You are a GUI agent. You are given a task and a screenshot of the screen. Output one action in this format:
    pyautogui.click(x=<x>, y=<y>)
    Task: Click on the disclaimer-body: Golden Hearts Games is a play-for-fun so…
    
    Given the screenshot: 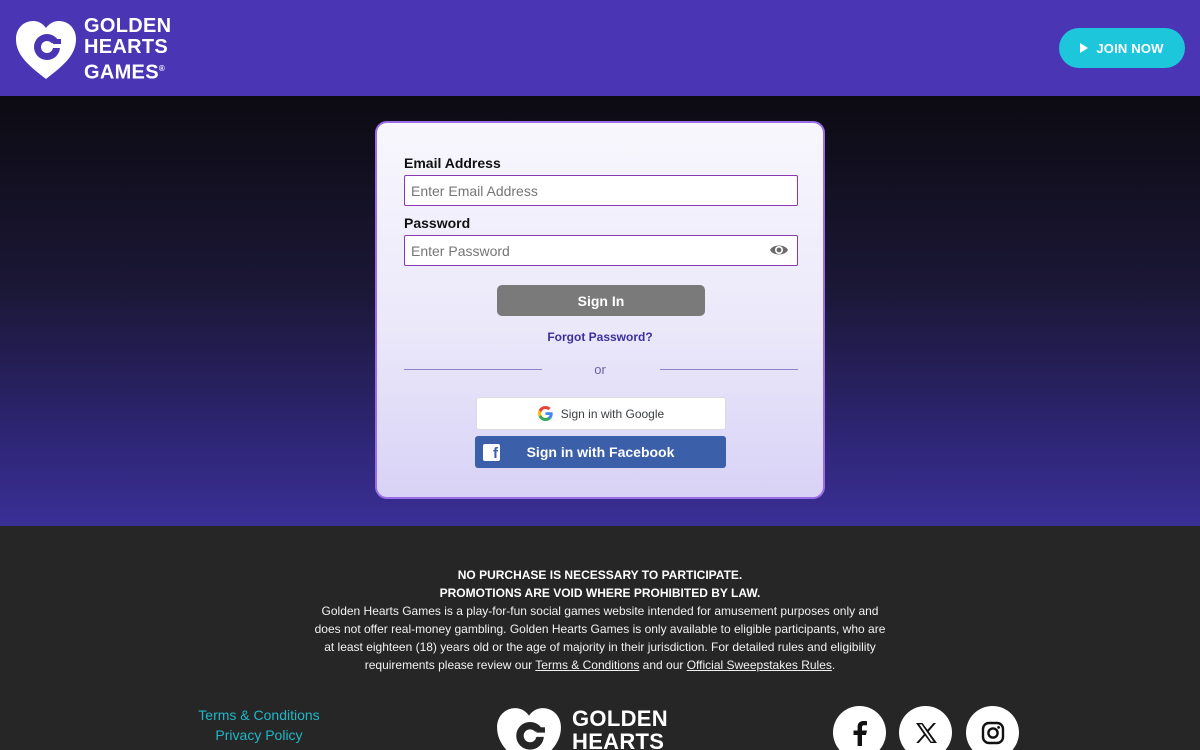 What is the action you would take?
    pyautogui.click(x=600, y=638)
    